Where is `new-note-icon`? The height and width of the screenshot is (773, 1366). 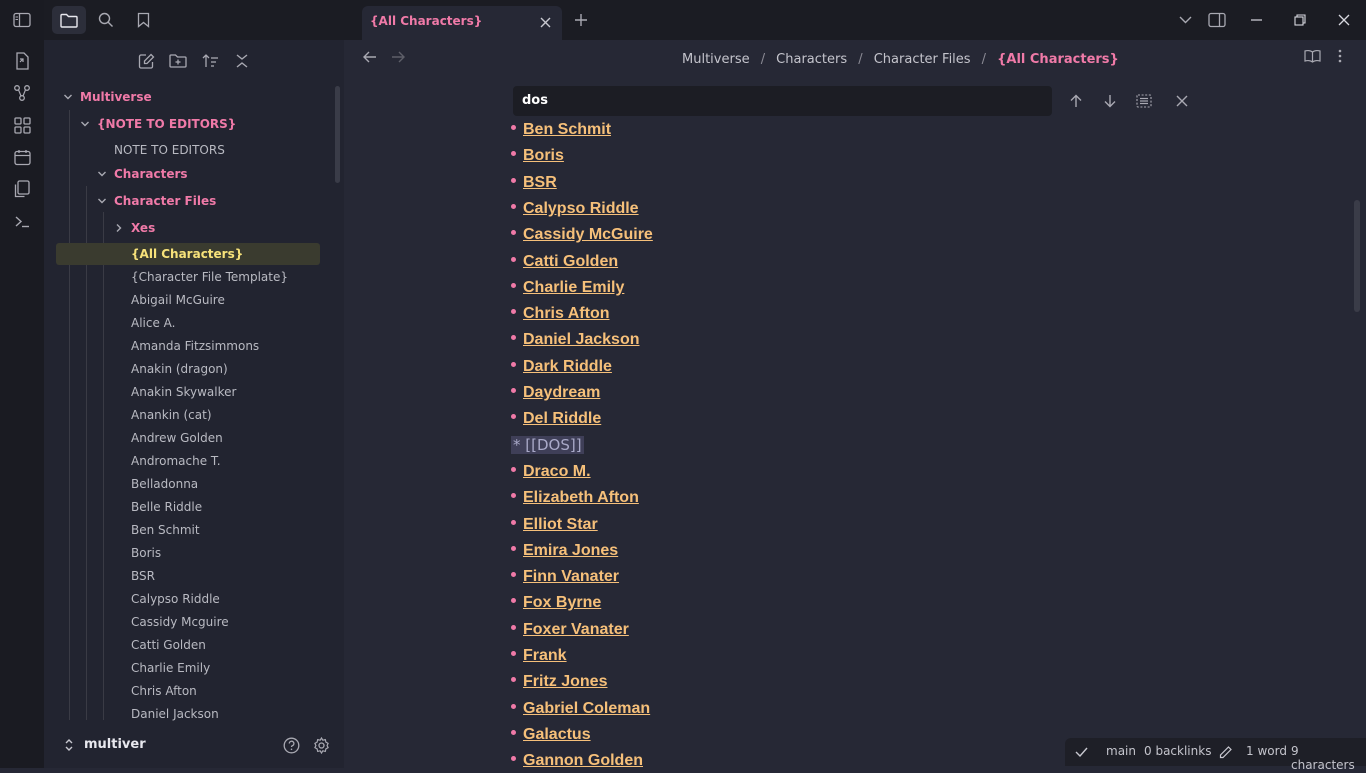
new-note-icon is located at coordinates (146, 61).